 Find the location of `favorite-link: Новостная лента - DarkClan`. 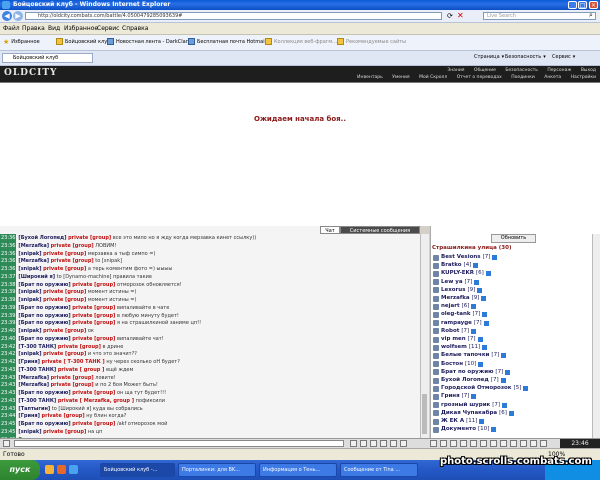

favorite-link: Новостная лента - DarkClan is located at coordinates (148, 41).